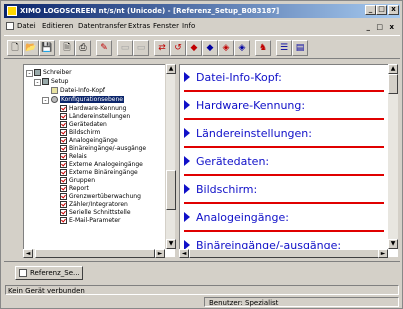 This screenshot has height=309, width=403. What do you see at coordinates (37, 82) in the screenshot?
I see `tree-expand-setup: -` at bounding box center [37, 82].